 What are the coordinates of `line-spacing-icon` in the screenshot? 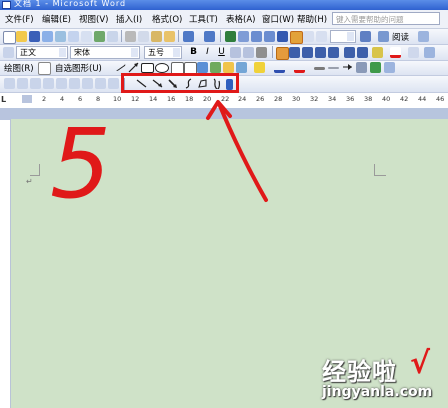 It's located at (333, 52).